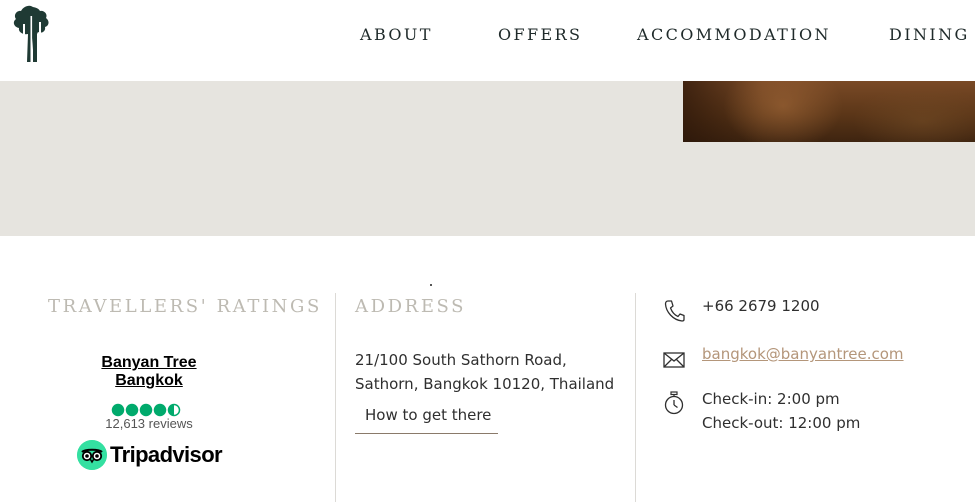 This screenshot has height=502, width=975. I want to click on email-link: bangkok@banyantree.com, so click(803, 354).